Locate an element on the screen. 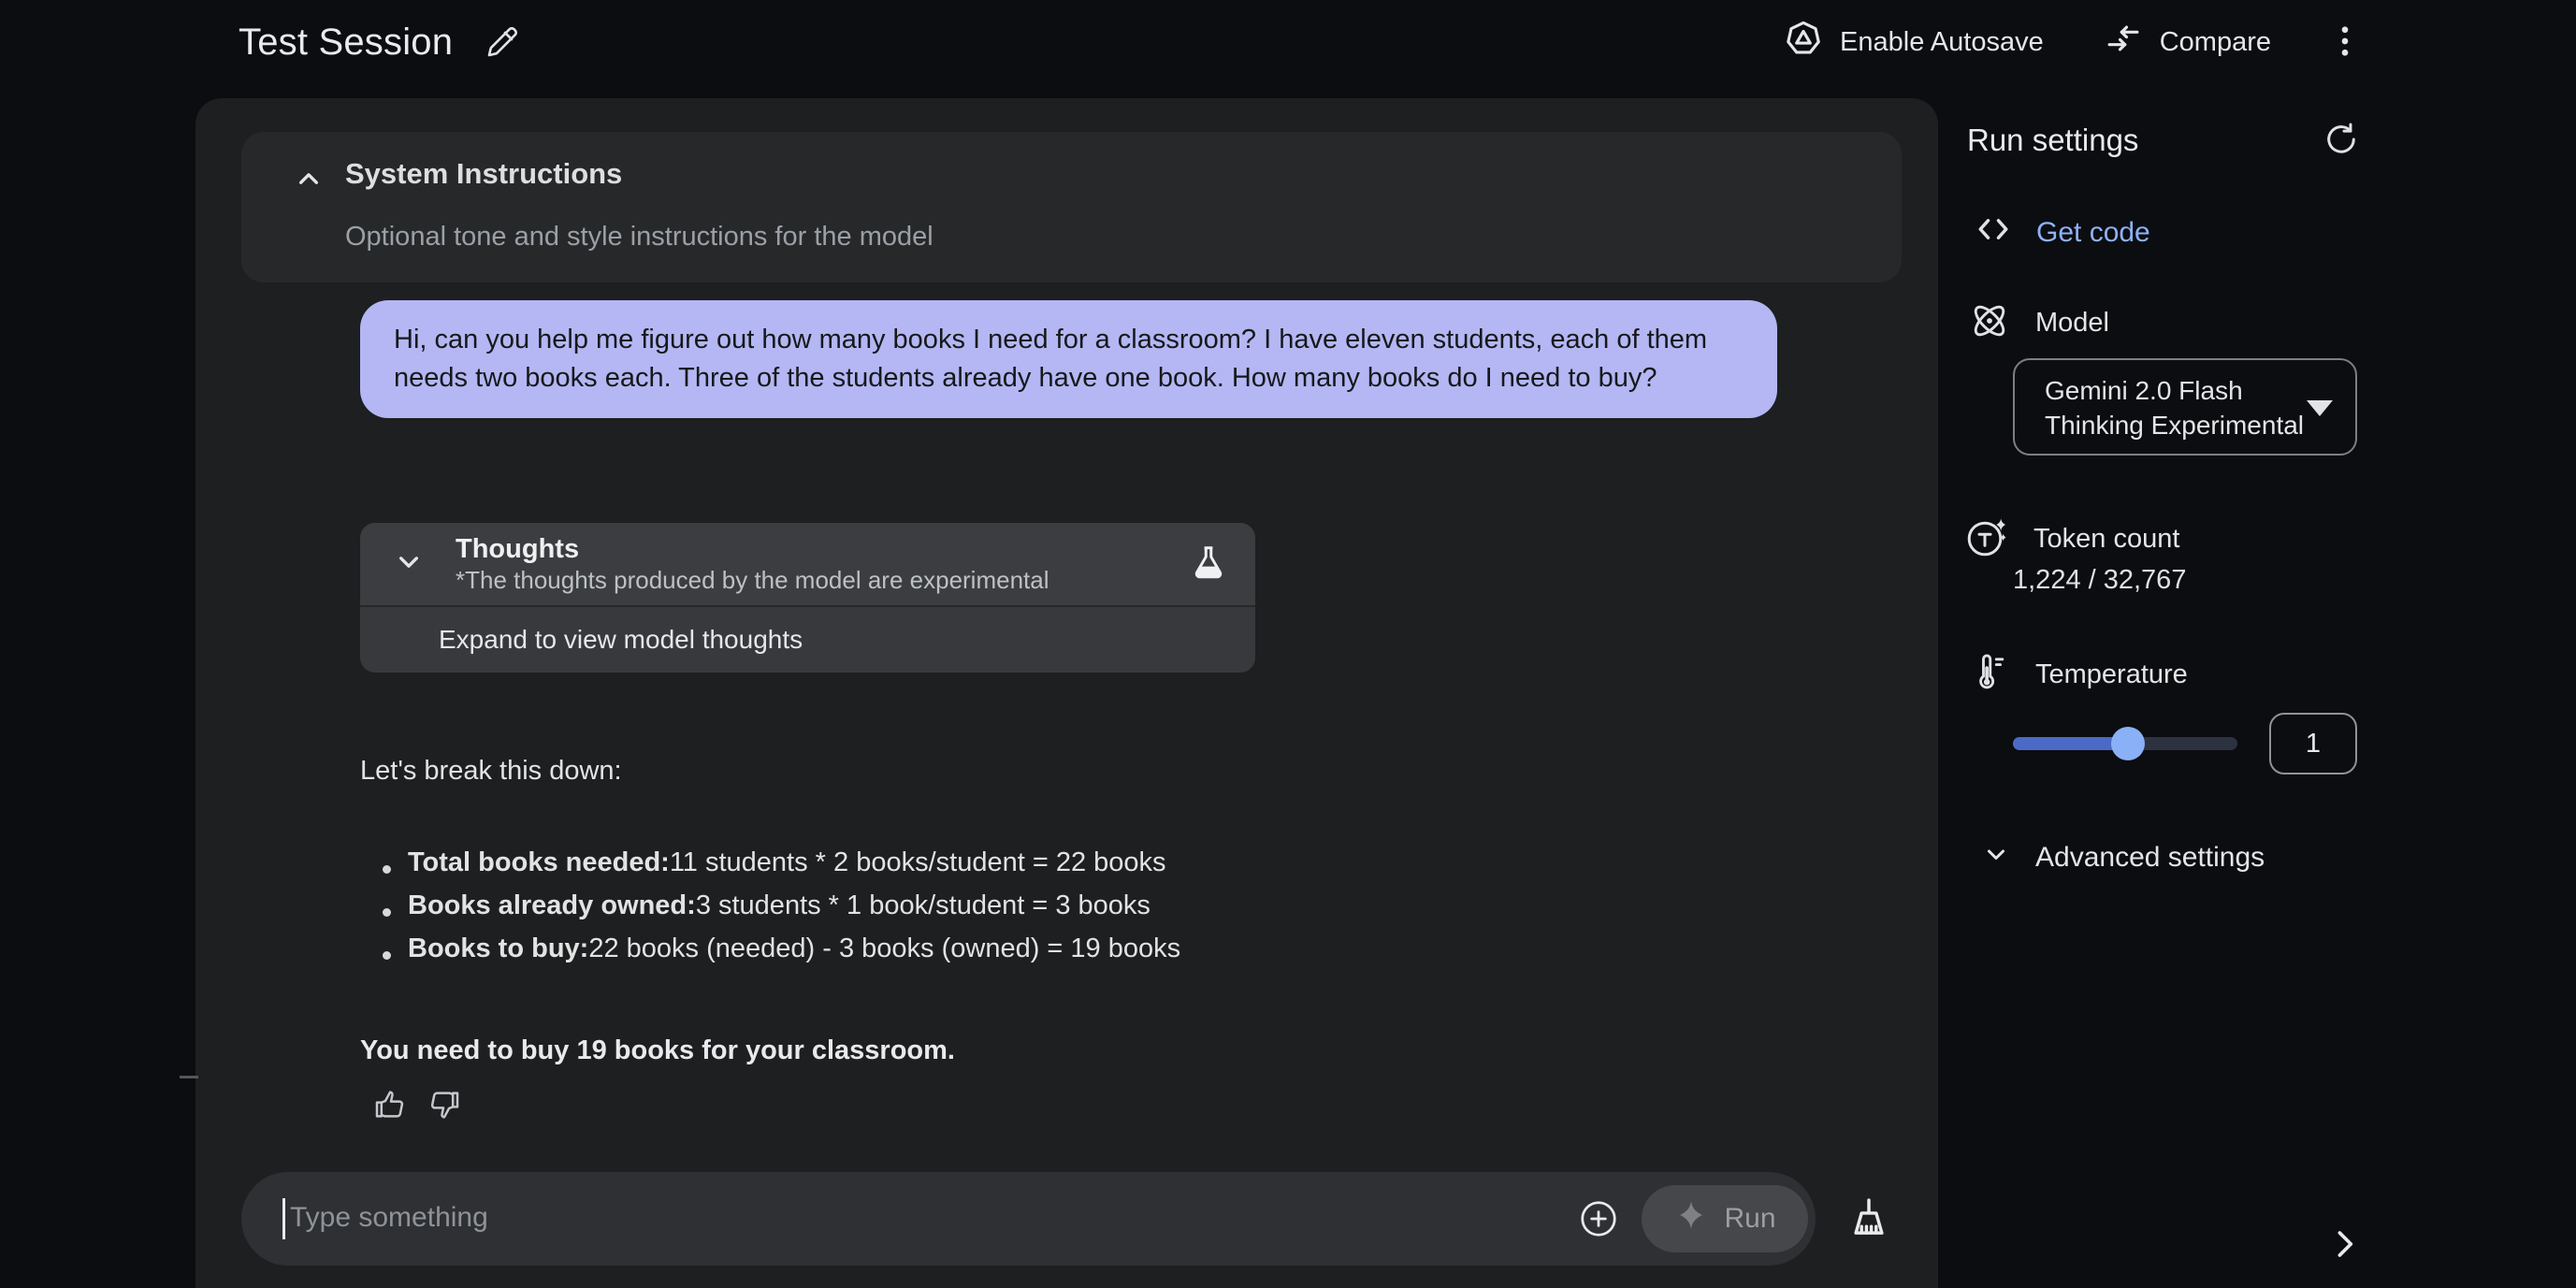 This screenshot has width=2576, height=1288. thermometer-icon is located at coordinates (1989, 675).